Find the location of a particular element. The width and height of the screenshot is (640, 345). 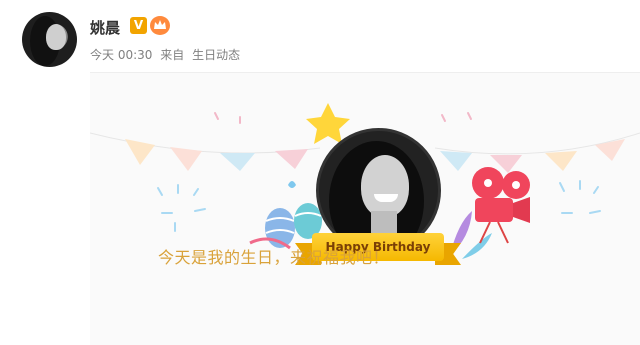

source-prefix: 来自 is located at coordinates (172, 55).